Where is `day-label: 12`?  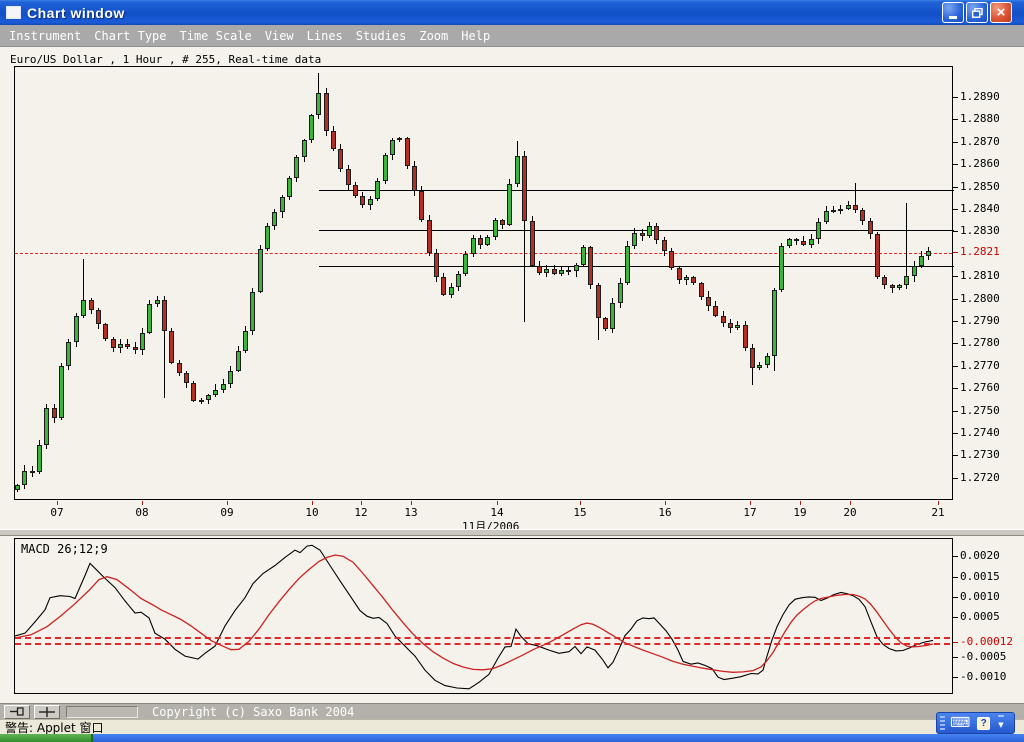
day-label: 12 is located at coordinates (361, 512).